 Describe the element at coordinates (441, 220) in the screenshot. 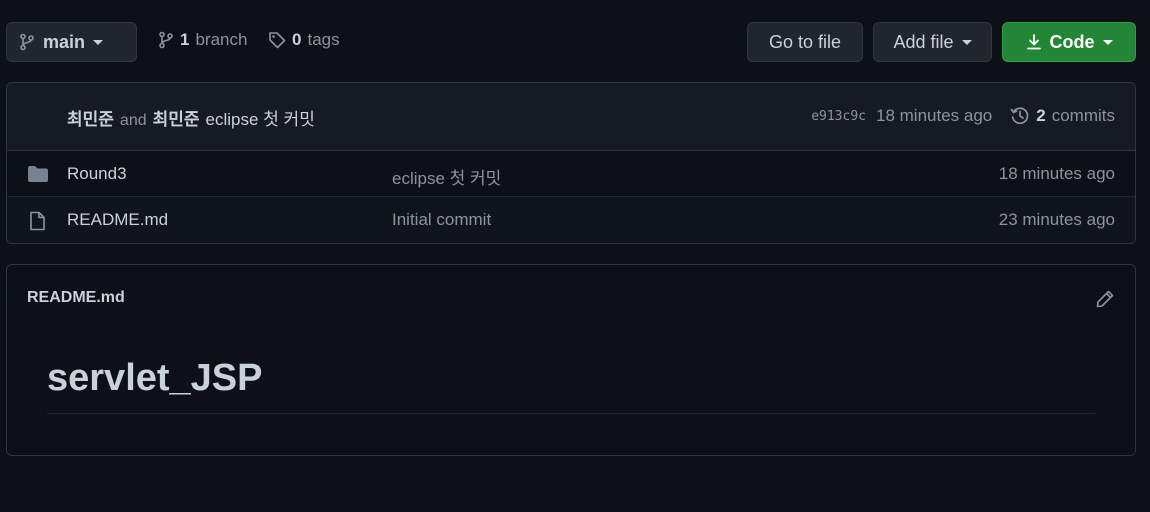

I see `file-commit-message-link: Initial commit` at that location.